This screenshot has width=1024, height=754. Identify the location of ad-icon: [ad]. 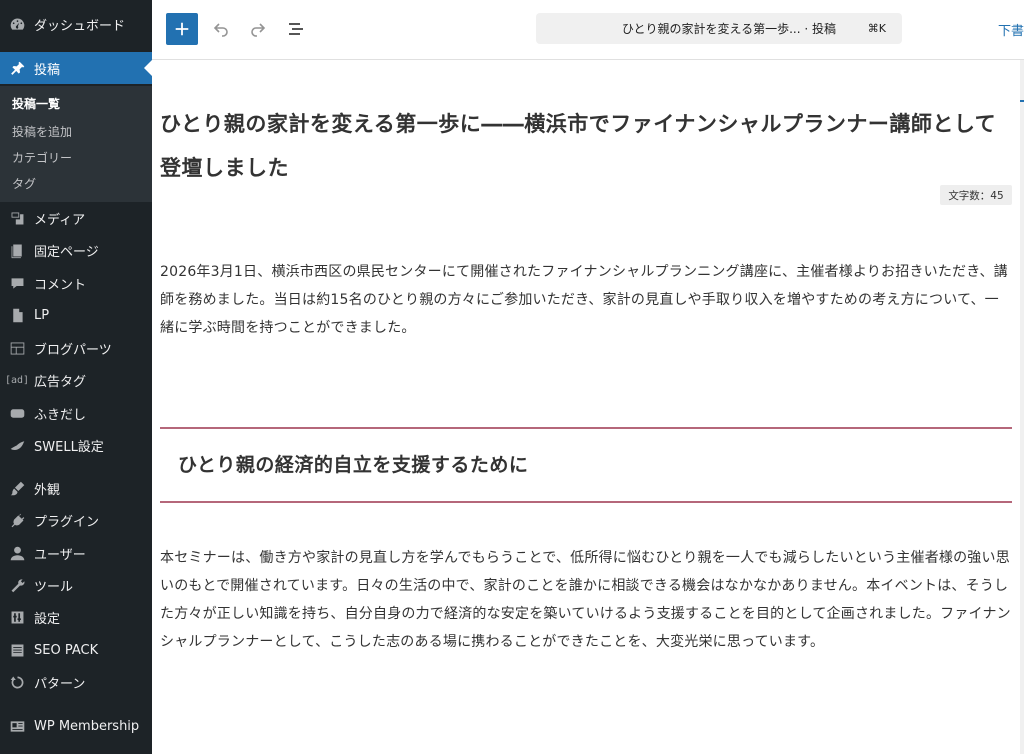
(17, 380).